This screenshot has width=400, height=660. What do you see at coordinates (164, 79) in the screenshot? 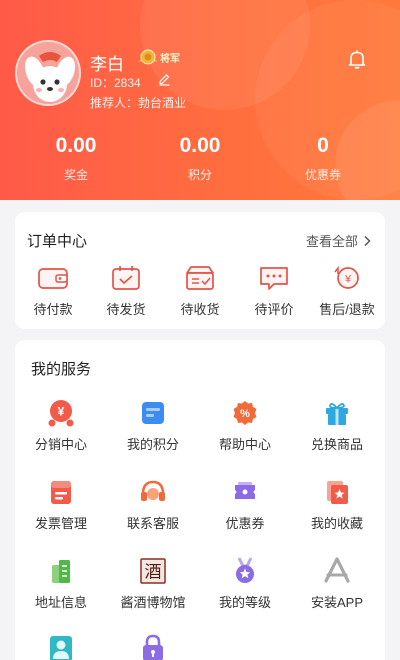
I see `edit-icon` at bounding box center [164, 79].